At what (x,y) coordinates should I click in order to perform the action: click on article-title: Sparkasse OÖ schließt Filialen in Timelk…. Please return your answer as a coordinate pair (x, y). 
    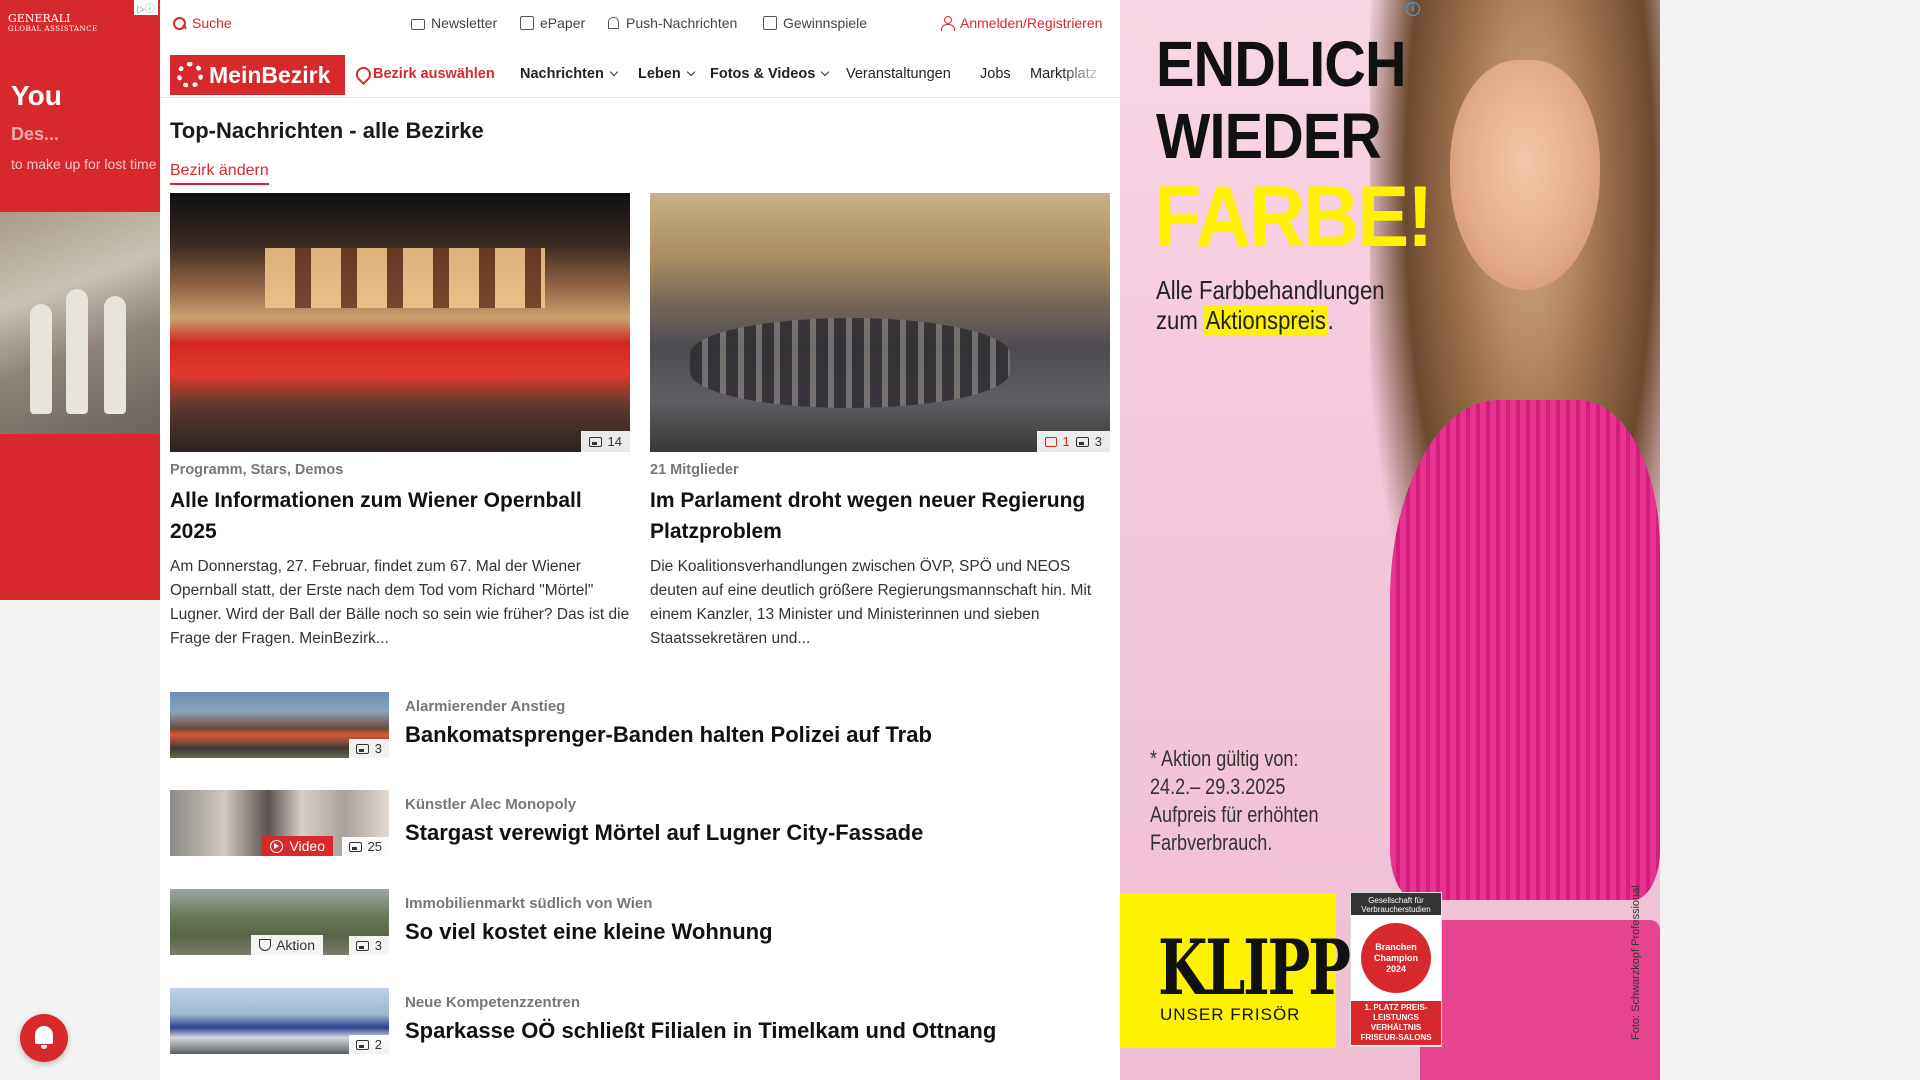
    Looking at the image, I should click on (700, 1031).